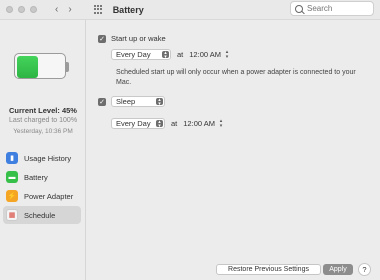 The image size is (380, 280). I want to click on sleep-schedule-row: Every Day ▴ ▾ at 12:00 AM ▴ ▾, so click(167, 123).